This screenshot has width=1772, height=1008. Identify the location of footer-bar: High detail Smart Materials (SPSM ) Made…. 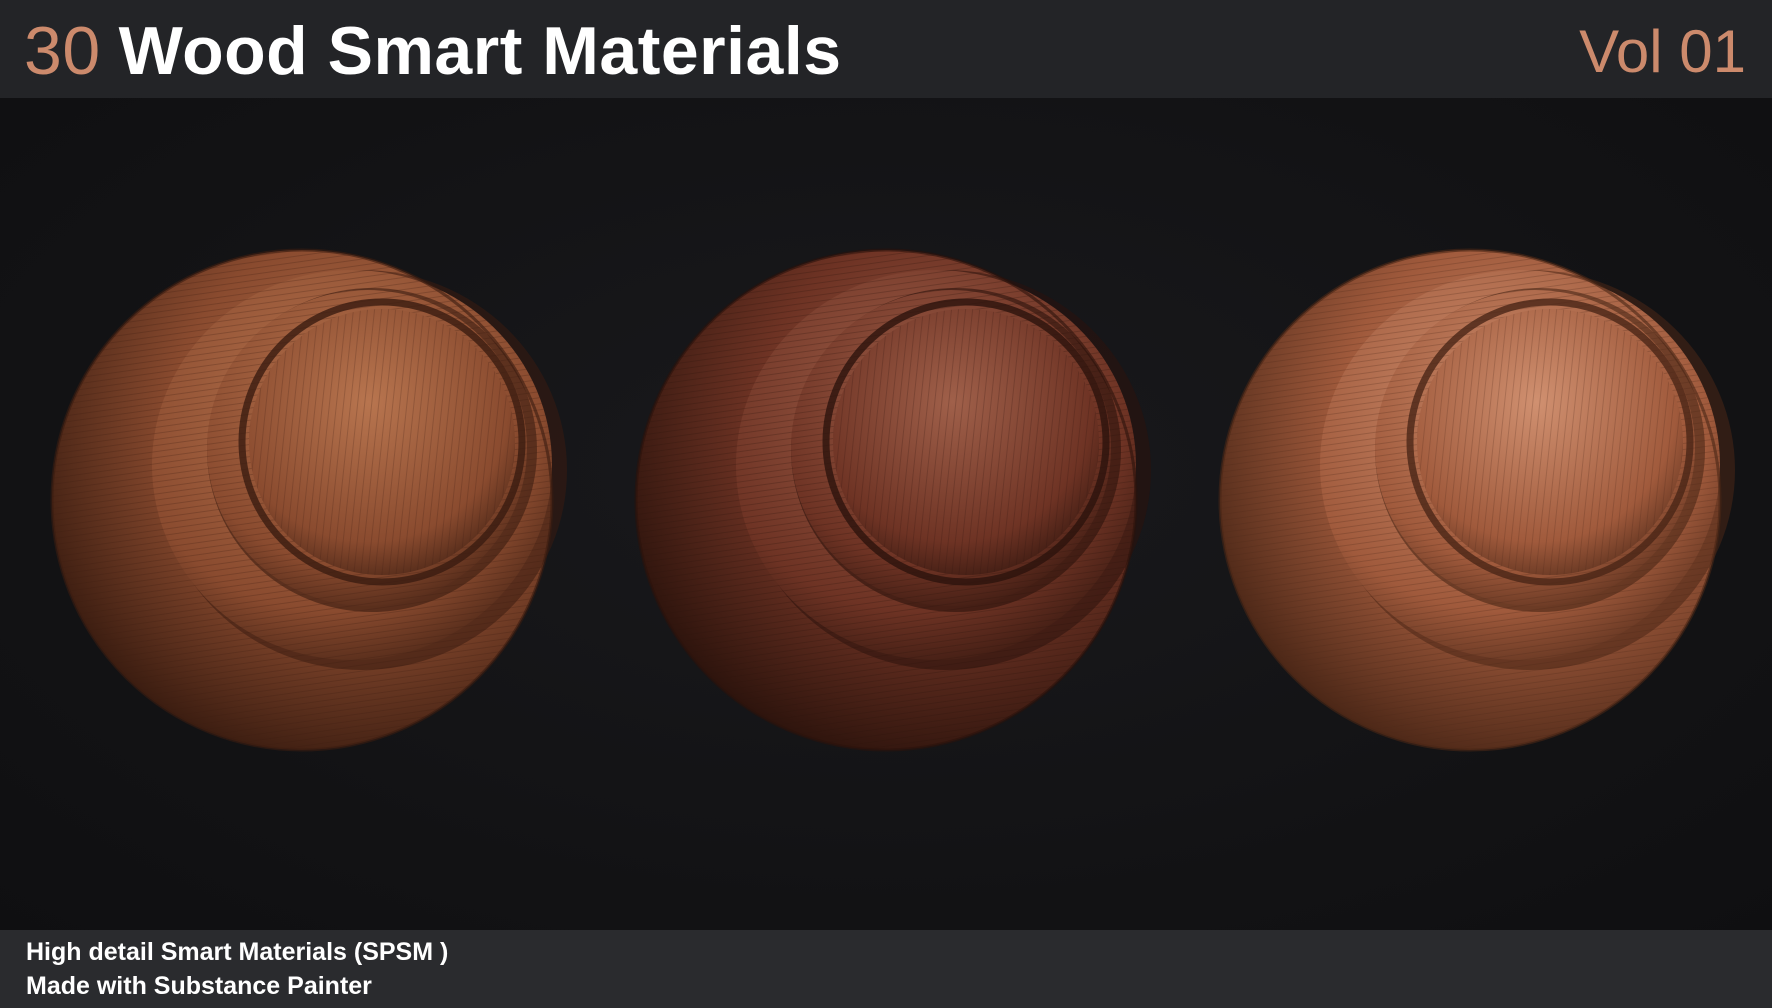
(886, 969).